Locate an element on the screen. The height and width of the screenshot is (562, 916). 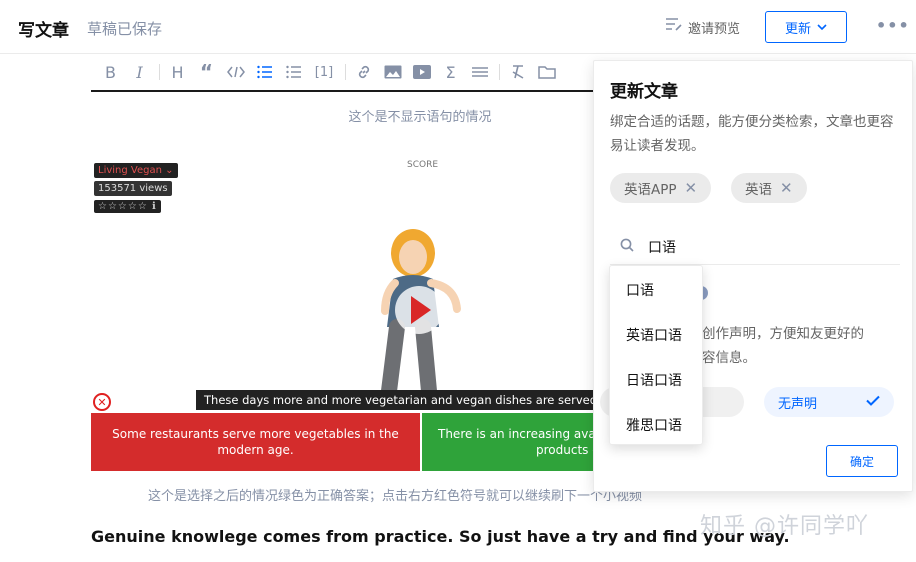
topic-suggestion-dropdown: 口语 英语口语 日语口语 雅思口语 is located at coordinates (656, 355).